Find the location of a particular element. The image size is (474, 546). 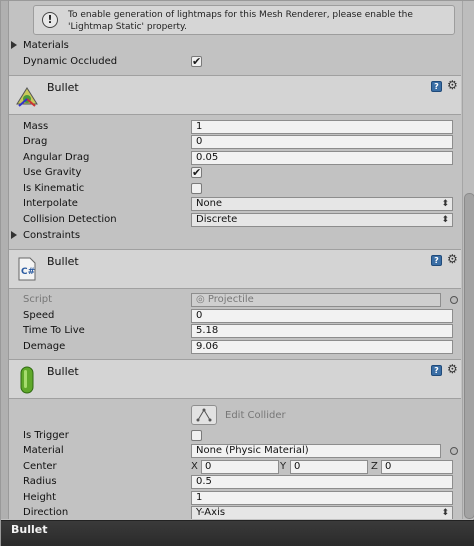

capsule-collider-icon is located at coordinates (27, 380).